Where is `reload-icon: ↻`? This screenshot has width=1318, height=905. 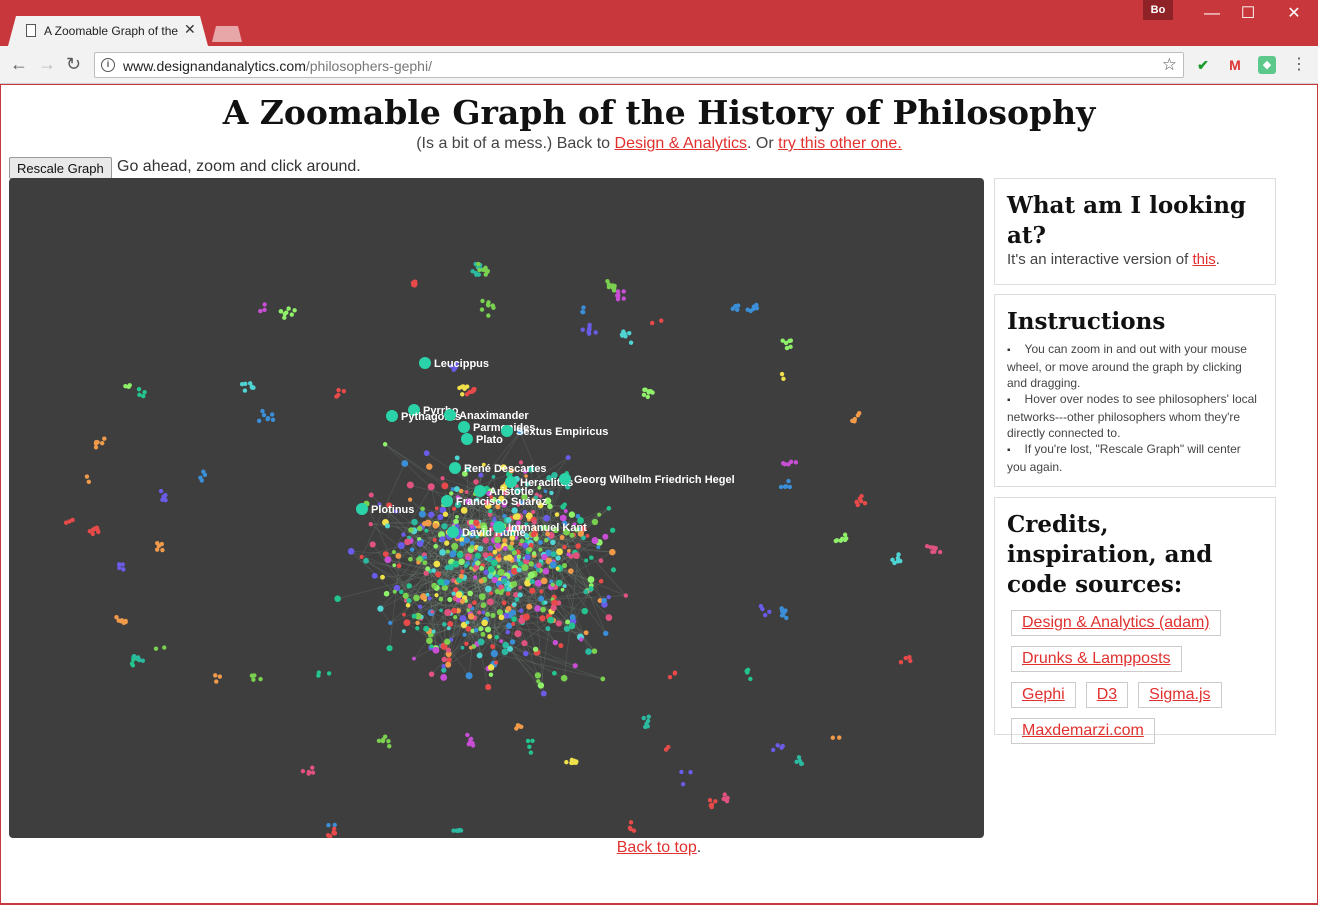 reload-icon: ↻ is located at coordinates (73, 64).